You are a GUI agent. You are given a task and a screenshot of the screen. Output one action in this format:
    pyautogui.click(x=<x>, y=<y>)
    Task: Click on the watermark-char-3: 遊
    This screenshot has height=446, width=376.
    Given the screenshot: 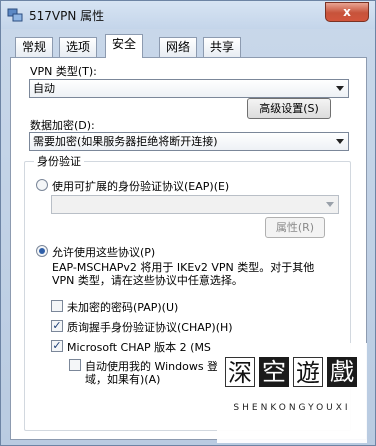 What is the action you would take?
    pyautogui.click(x=308, y=372)
    